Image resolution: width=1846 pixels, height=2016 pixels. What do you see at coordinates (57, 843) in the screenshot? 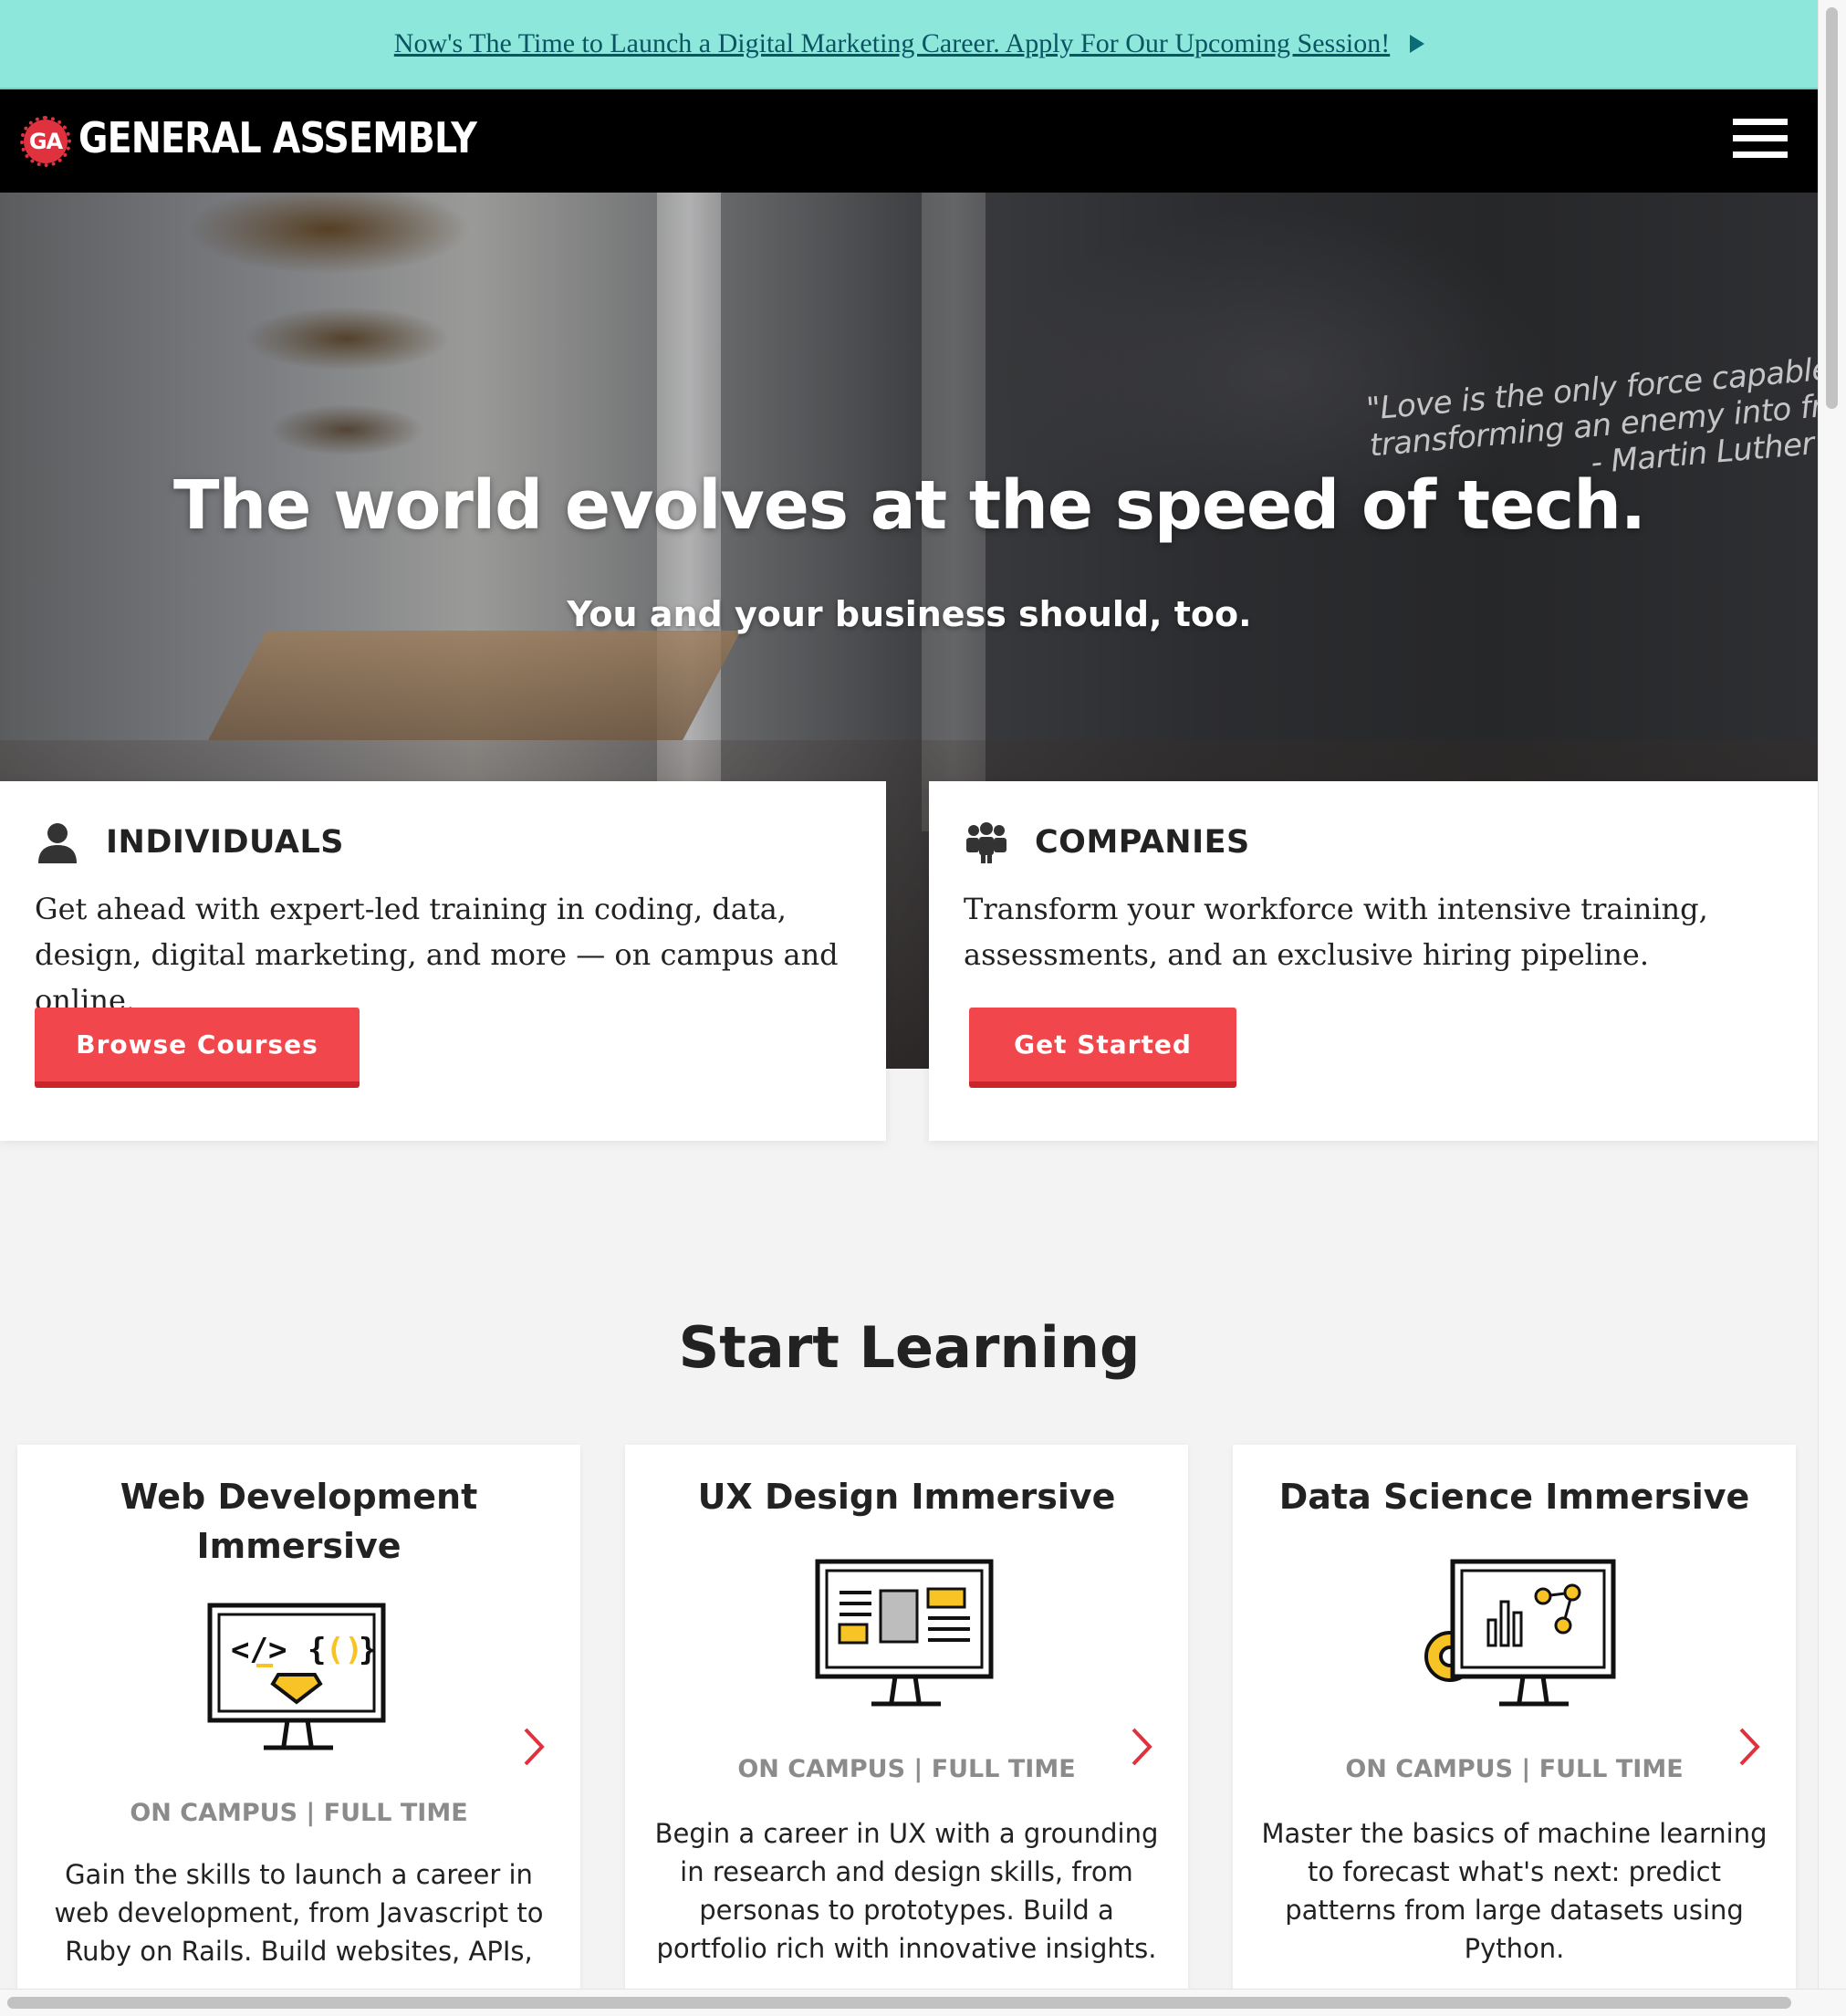
I see `person-icon` at bounding box center [57, 843].